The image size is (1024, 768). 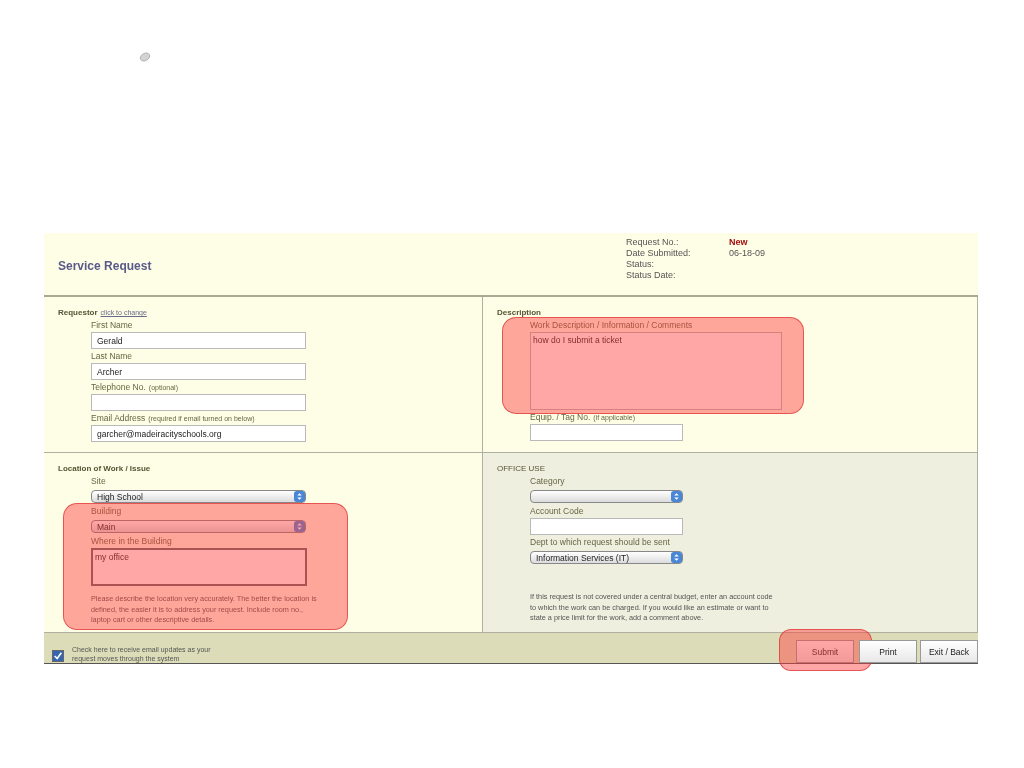 What do you see at coordinates (198, 496) in the screenshot?
I see `dropdown: High School` at bounding box center [198, 496].